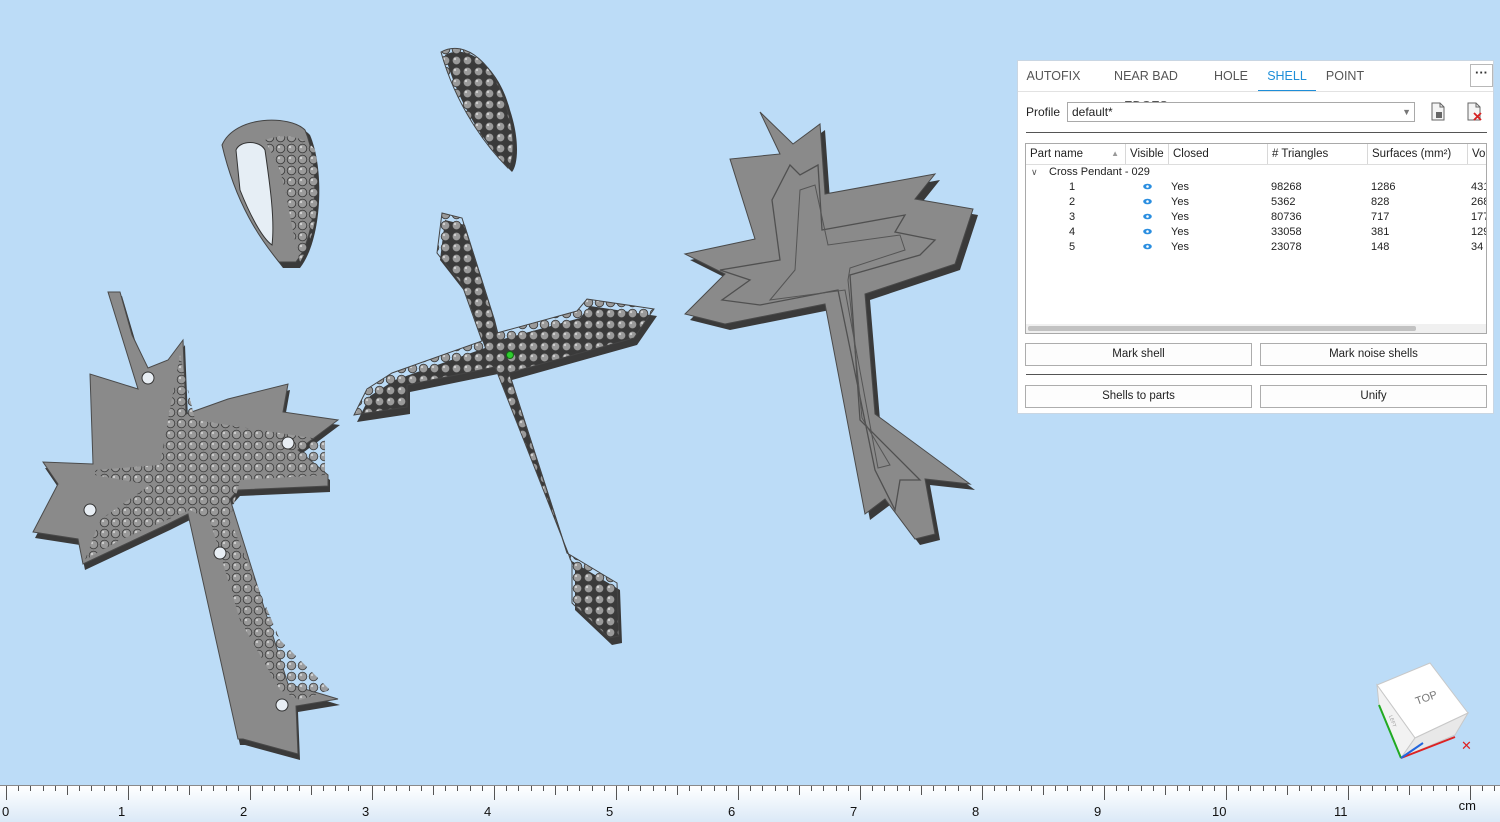 The image size is (1500, 822). What do you see at coordinates (1418, 154) in the screenshot?
I see `column-header-surfaces: Surfaces (mm²)` at bounding box center [1418, 154].